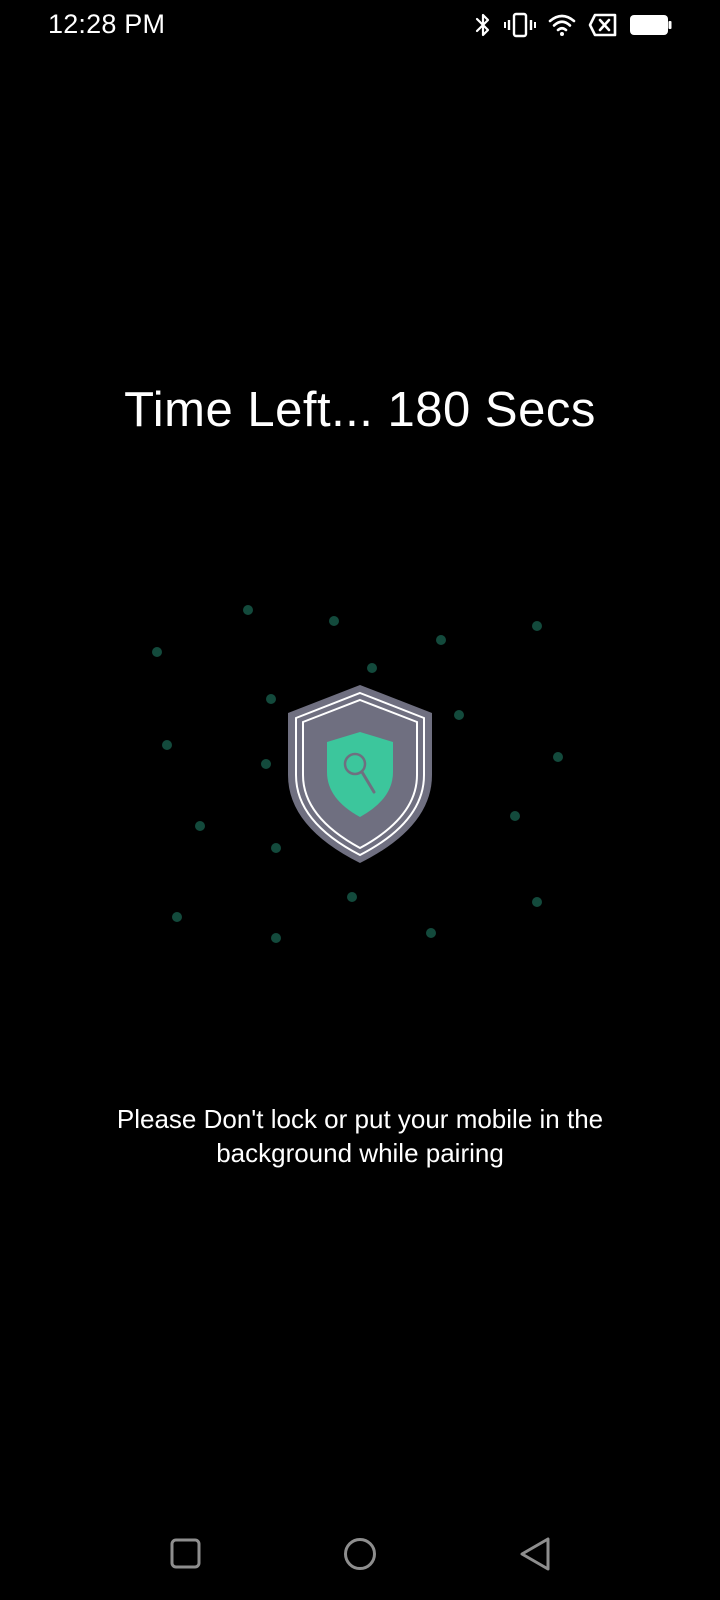 This screenshot has width=720, height=1600. I want to click on vibrate-icon, so click(520, 25).